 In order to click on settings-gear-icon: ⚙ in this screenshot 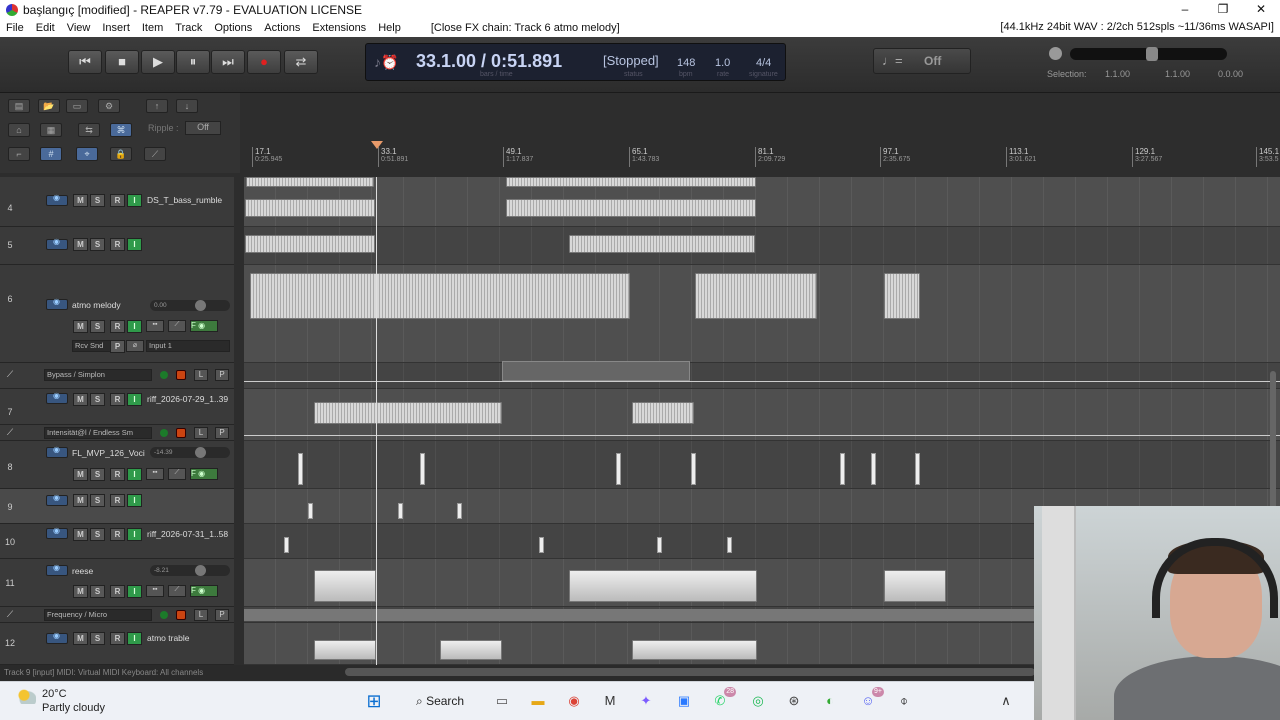, I will do `click(109, 106)`.